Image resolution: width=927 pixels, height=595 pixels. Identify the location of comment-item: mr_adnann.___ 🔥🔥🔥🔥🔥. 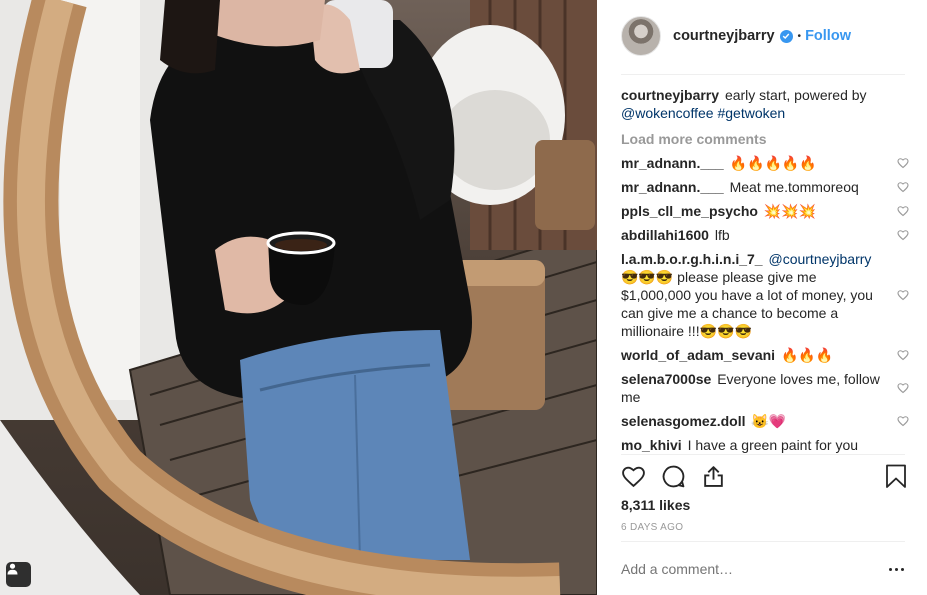
(765, 163).